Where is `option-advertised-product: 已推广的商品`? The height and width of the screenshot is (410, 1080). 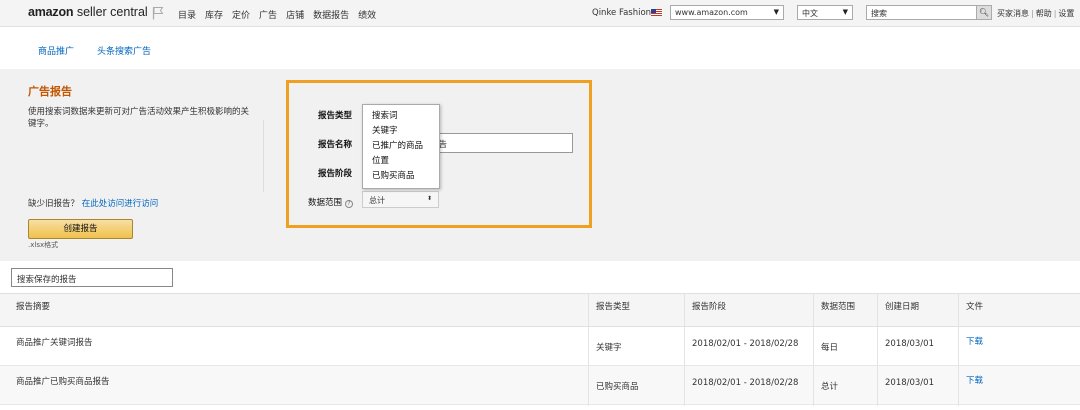 option-advertised-product: 已推广的商品 is located at coordinates (401, 147).